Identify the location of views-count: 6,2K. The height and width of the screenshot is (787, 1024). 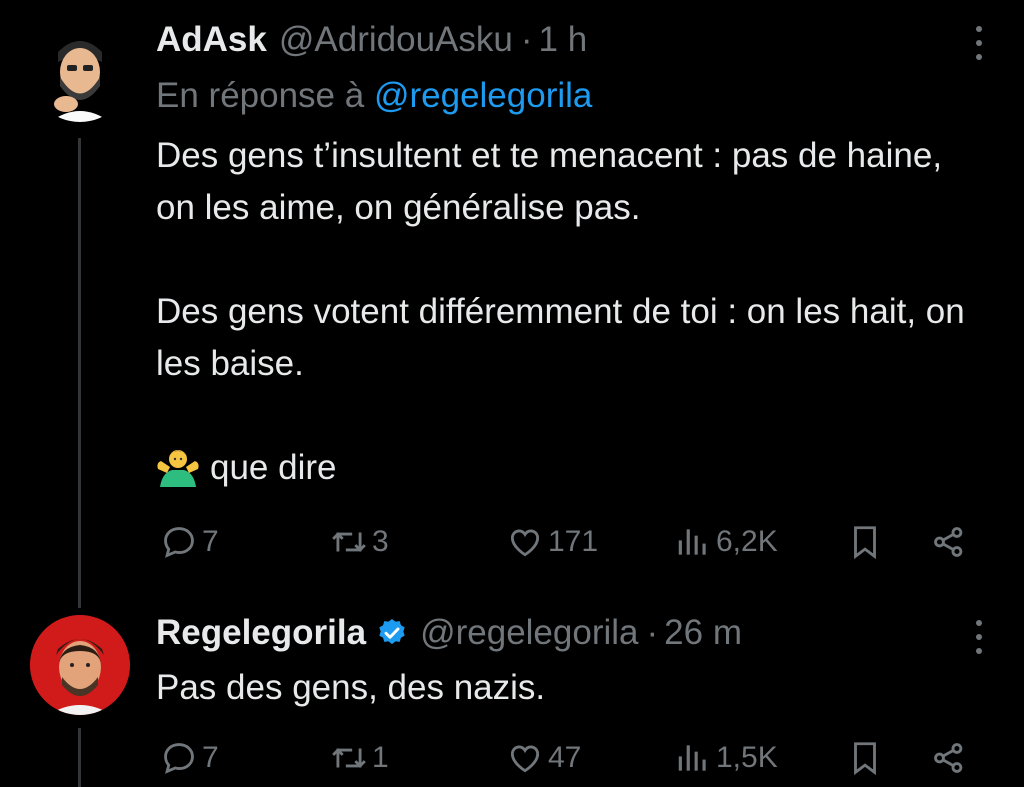
(747, 541).